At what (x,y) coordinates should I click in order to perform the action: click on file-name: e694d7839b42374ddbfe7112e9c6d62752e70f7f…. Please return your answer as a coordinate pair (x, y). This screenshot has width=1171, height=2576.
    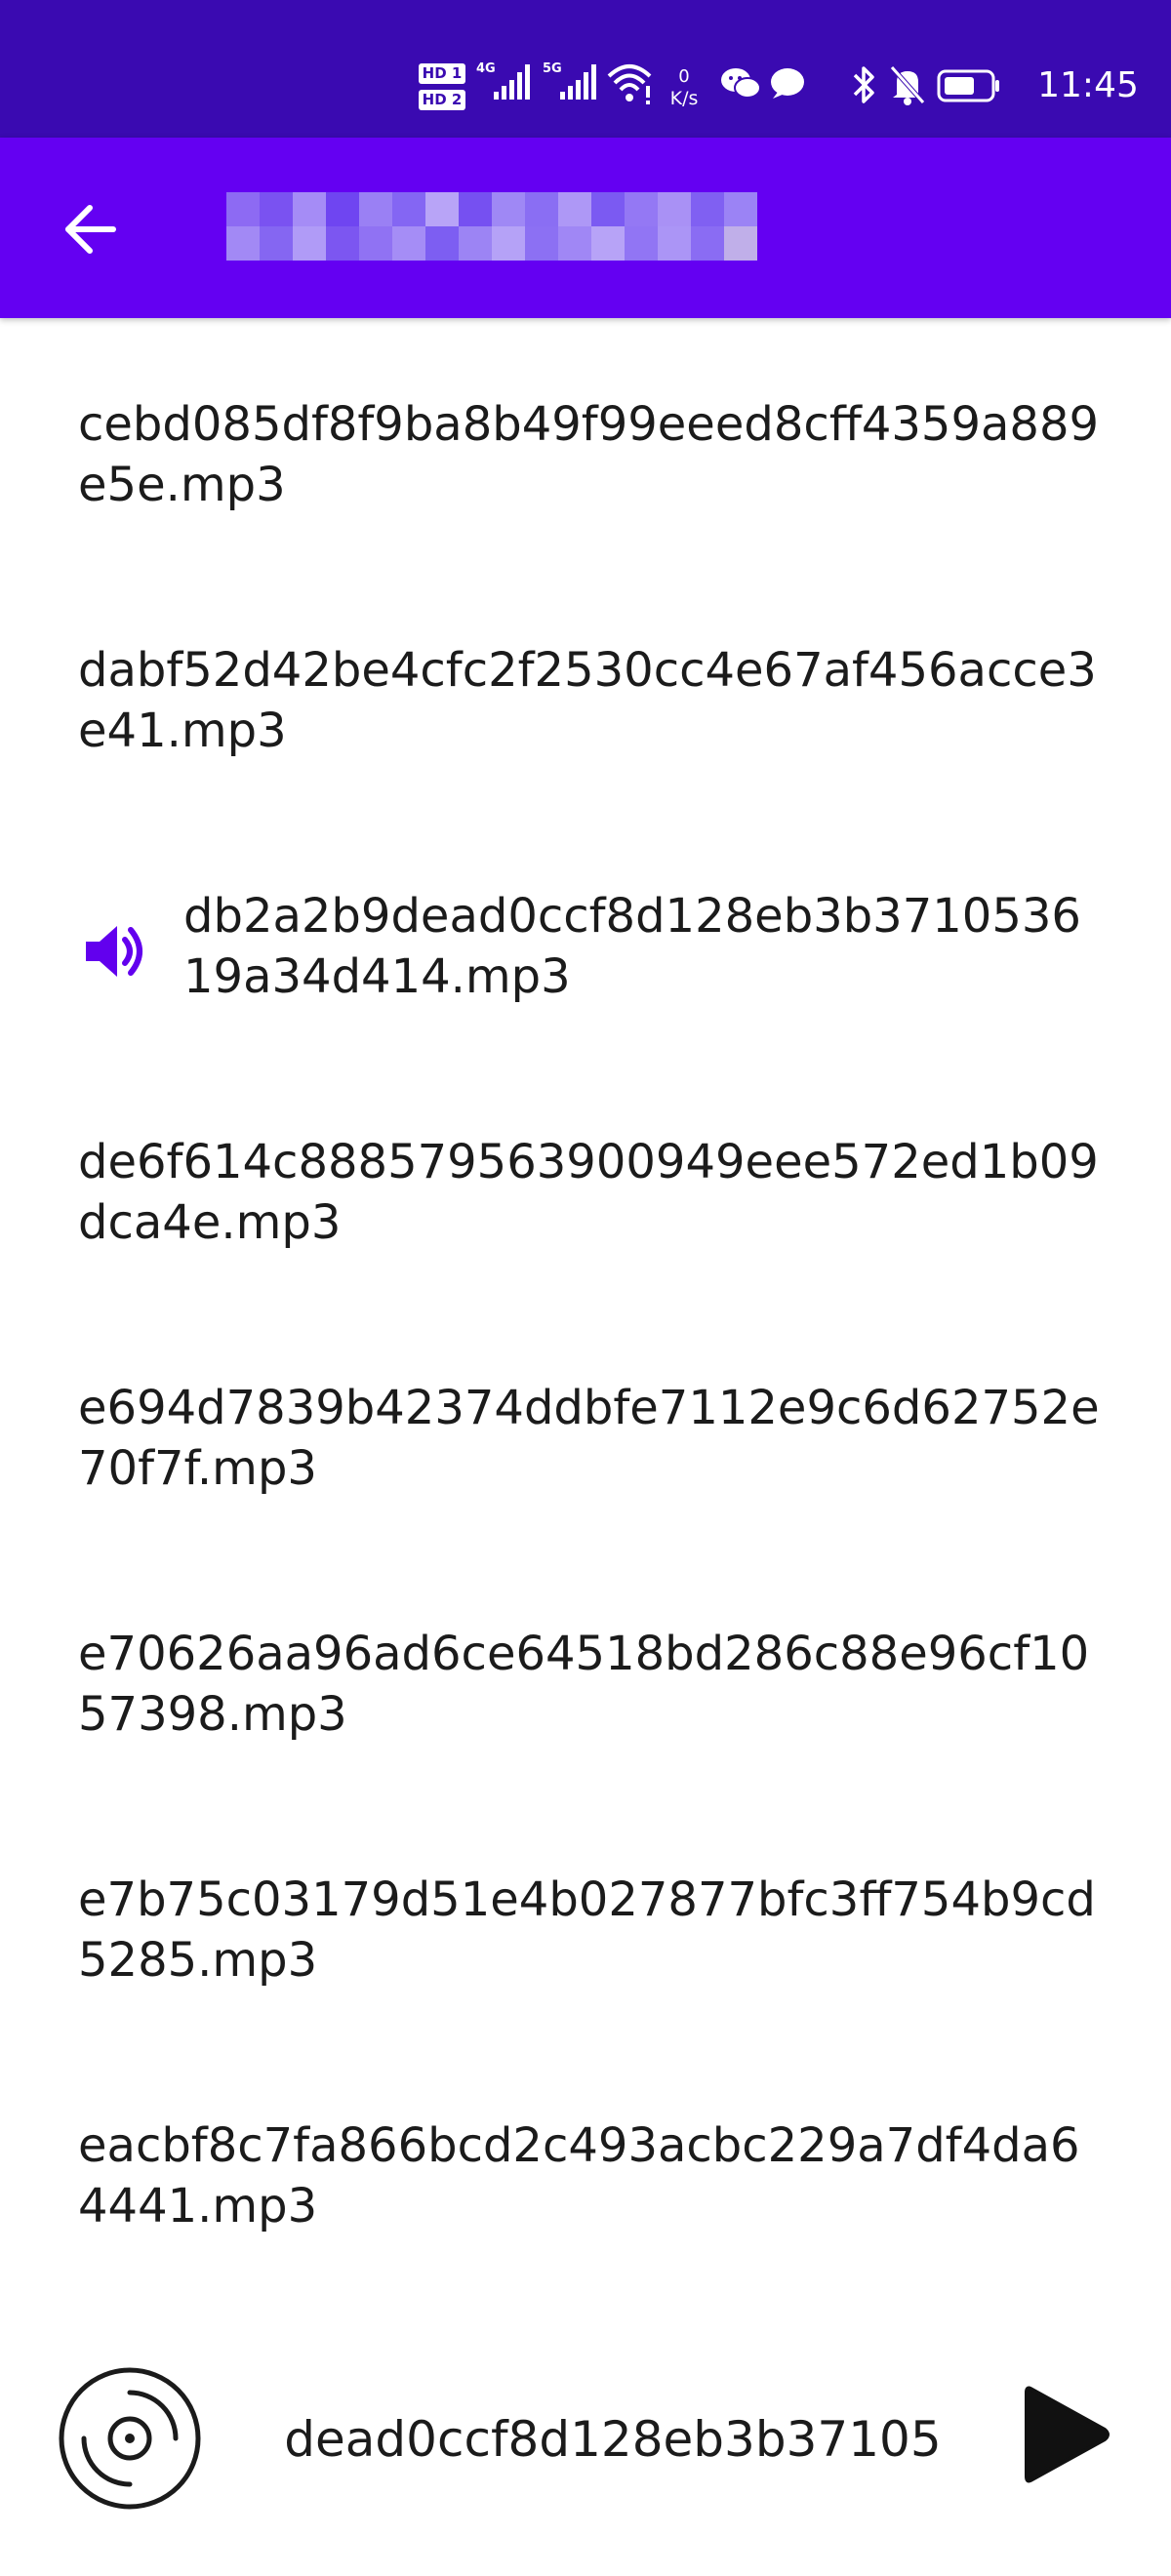
    Looking at the image, I should click on (589, 1438).